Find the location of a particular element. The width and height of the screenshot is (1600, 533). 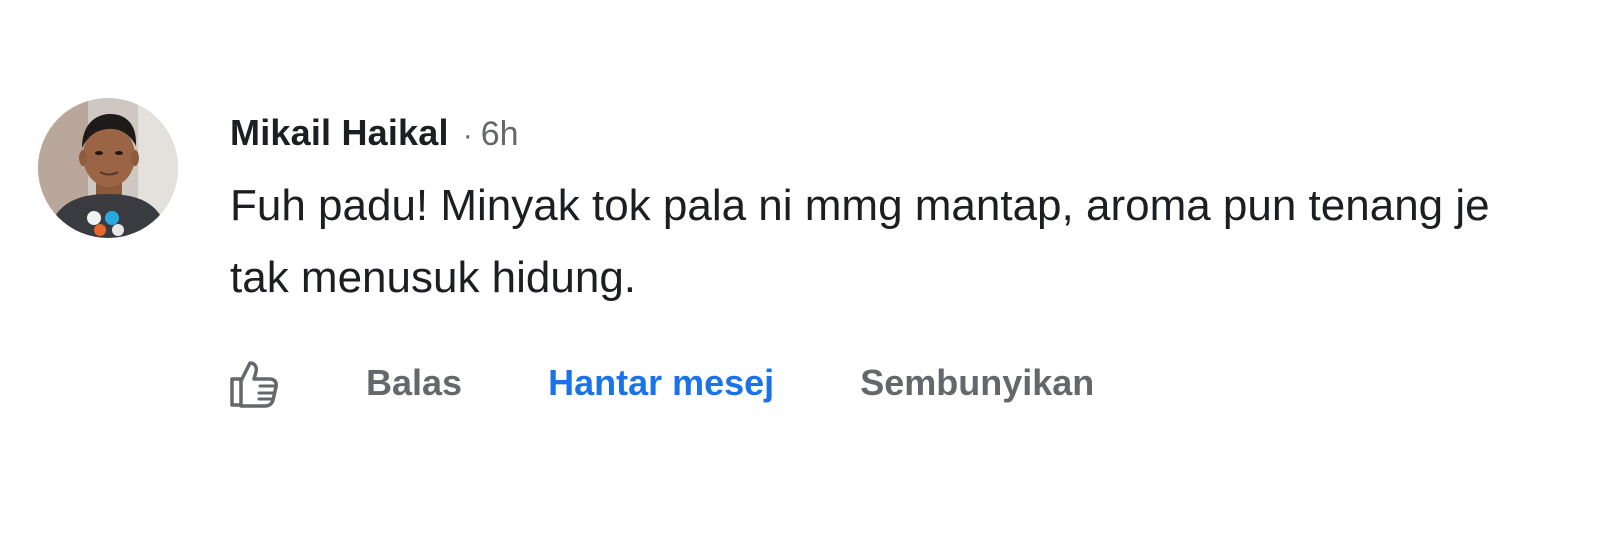

thumbs-up-icon is located at coordinates (254, 384).